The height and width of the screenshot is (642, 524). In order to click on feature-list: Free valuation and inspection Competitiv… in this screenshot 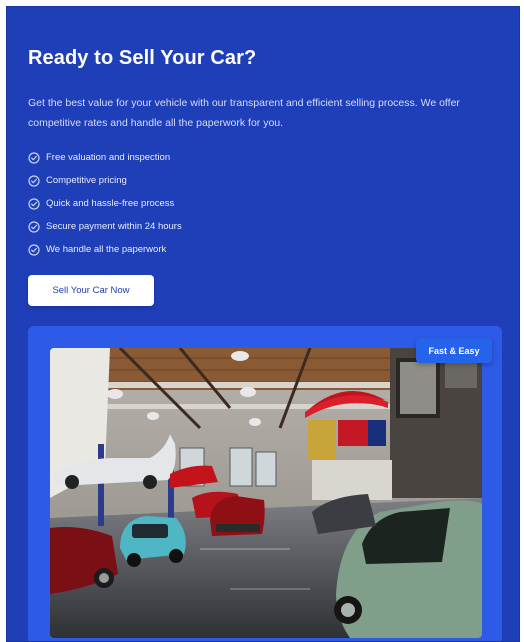, I will do `click(105, 203)`.